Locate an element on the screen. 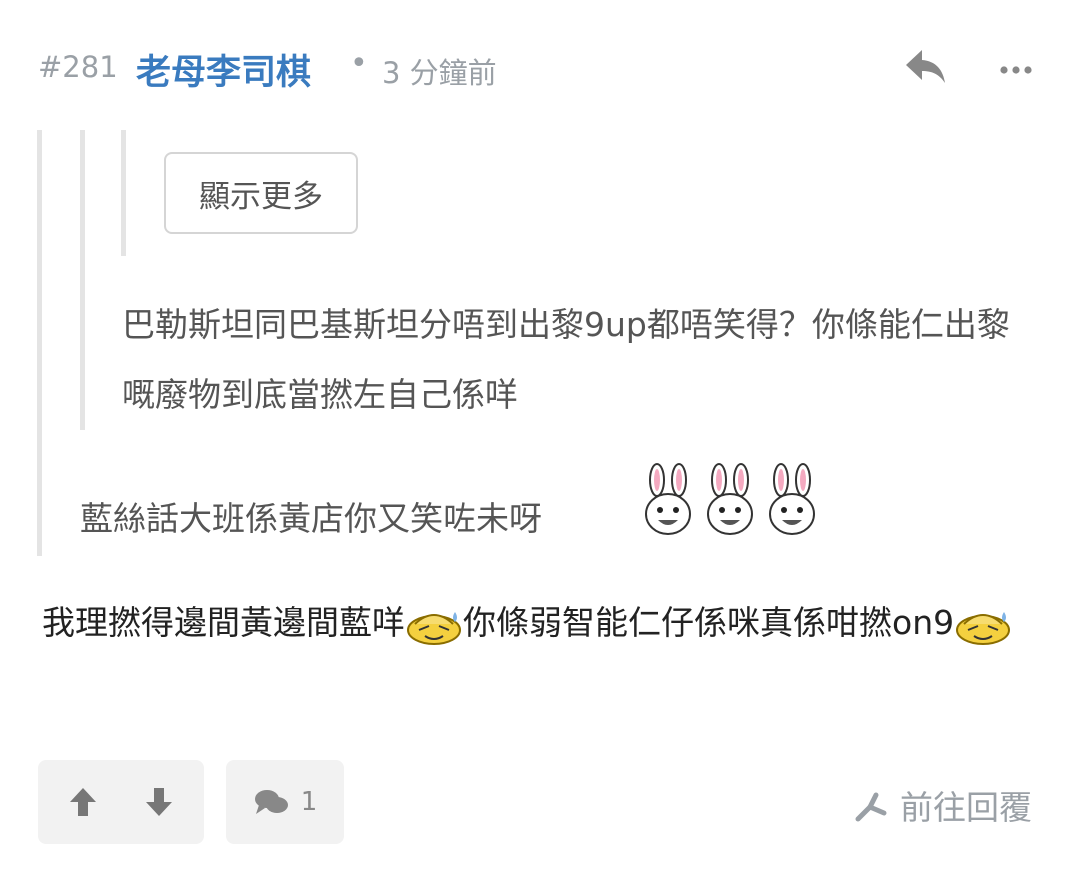 Image resolution: width=1080 pixels, height=875 pixels. post-header: #281 老母李司棋 • 3 分鐘前 is located at coordinates (543, 69).